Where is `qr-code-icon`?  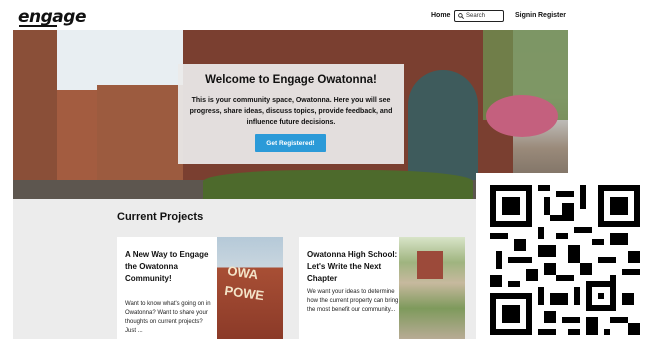 qr-code-icon is located at coordinates (565, 260).